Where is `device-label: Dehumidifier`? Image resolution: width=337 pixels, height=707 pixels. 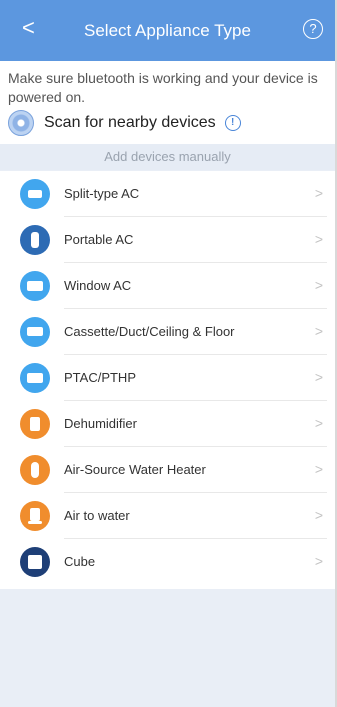 device-label: Dehumidifier is located at coordinates (100, 423).